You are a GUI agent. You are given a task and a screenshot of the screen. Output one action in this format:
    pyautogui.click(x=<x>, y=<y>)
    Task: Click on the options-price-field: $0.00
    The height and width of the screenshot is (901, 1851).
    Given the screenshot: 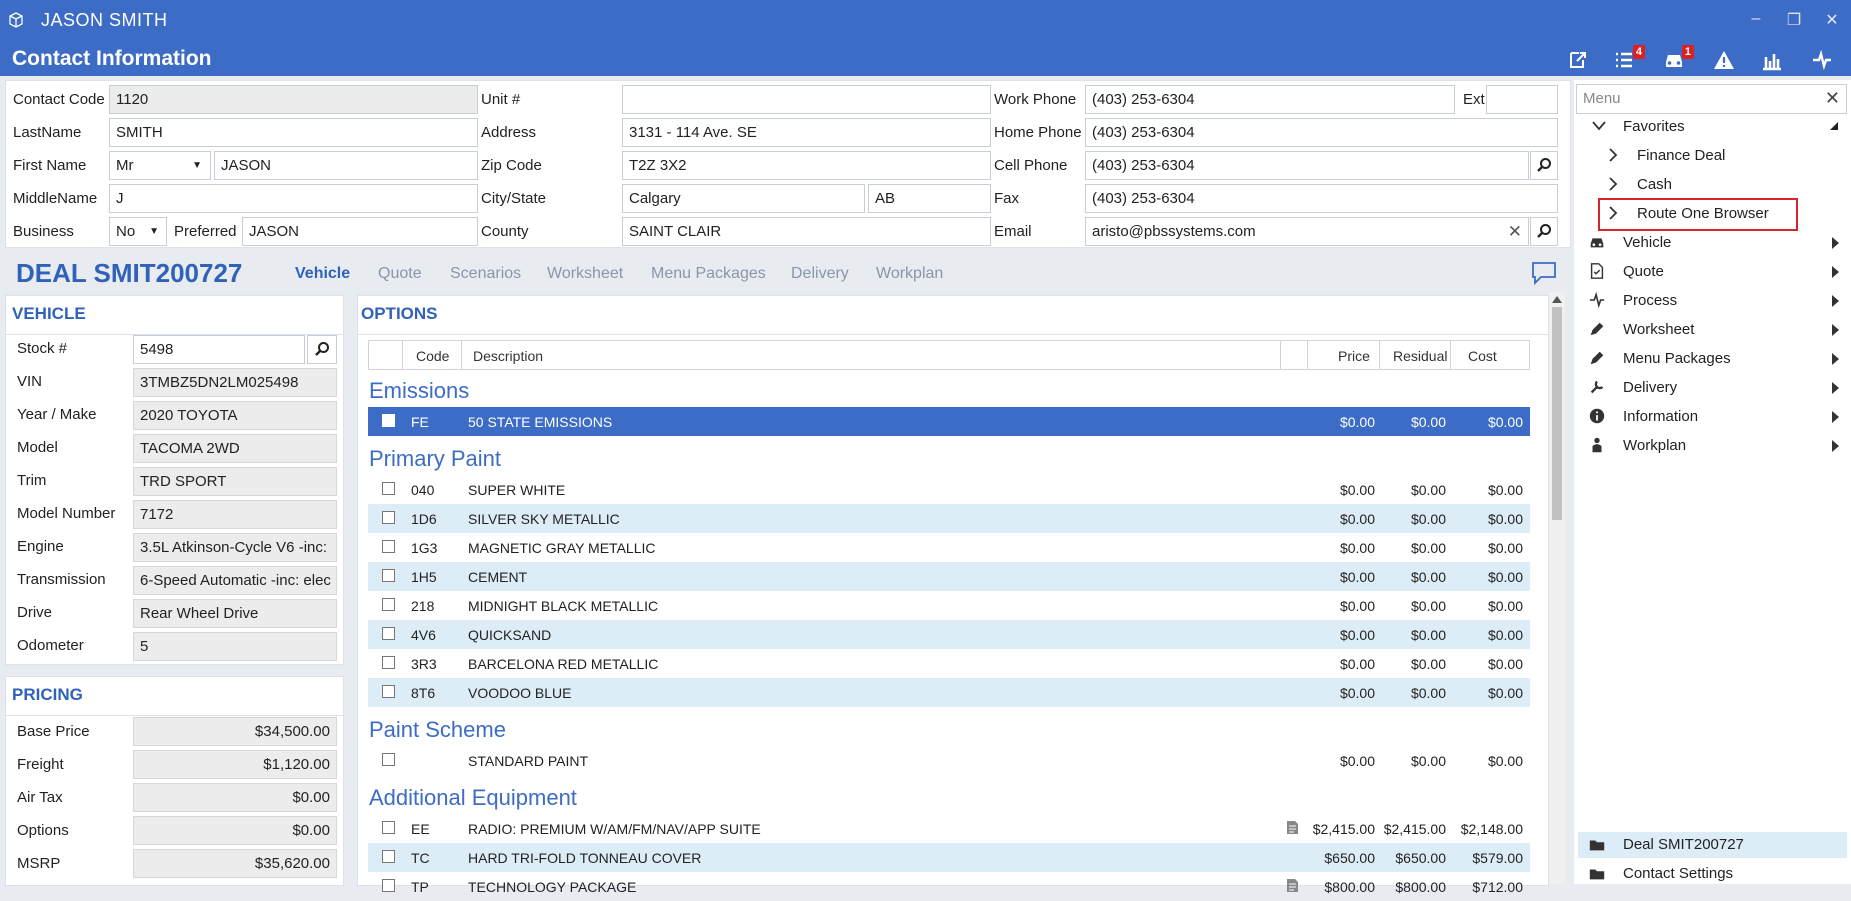 What is the action you would take?
    pyautogui.click(x=235, y=830)
    